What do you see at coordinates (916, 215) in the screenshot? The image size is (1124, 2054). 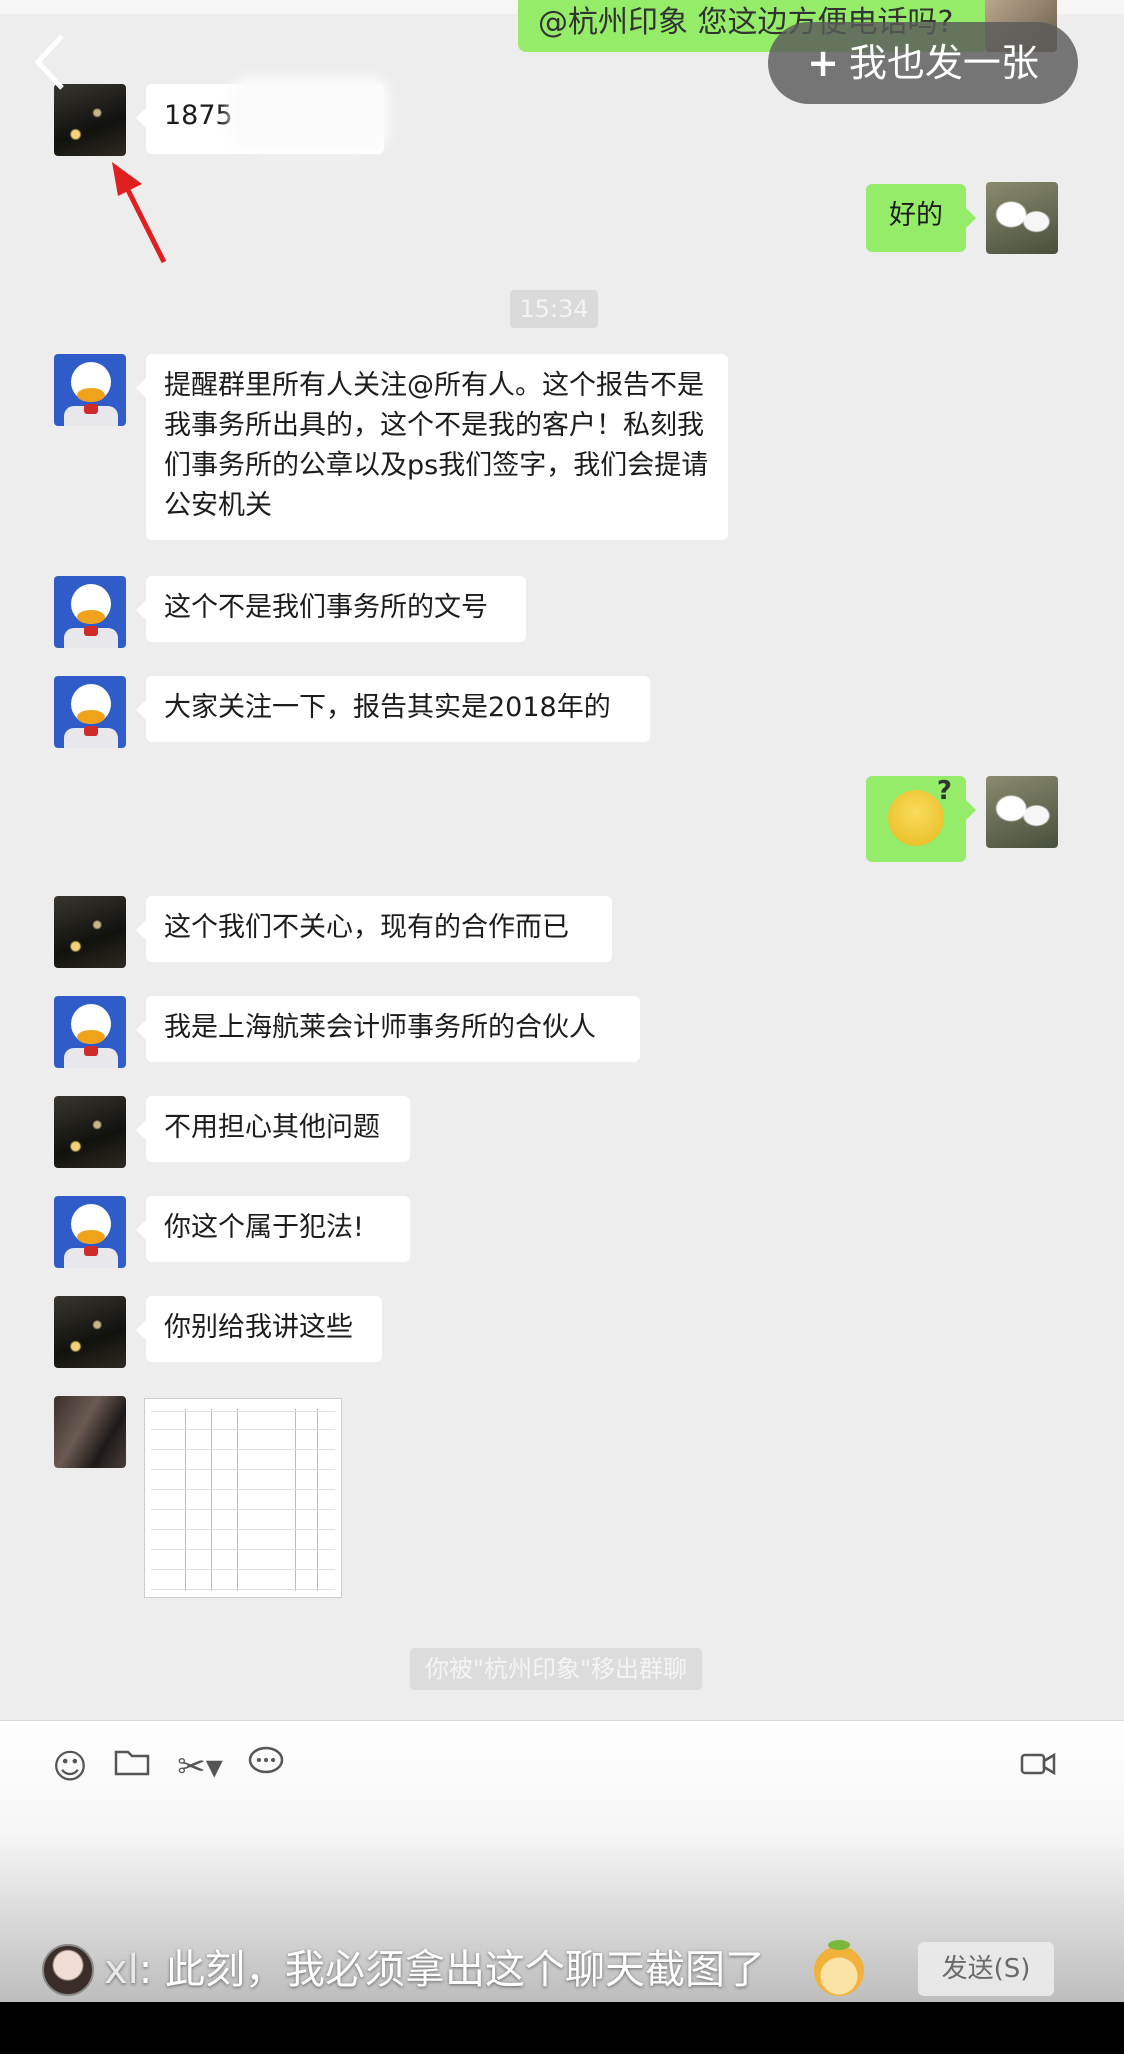 I see `message-text: 好的` at bounding box center [916, 215].